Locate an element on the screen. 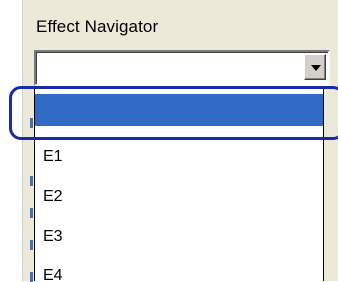  chevron-down-icon is located at coordinates (316, 68).